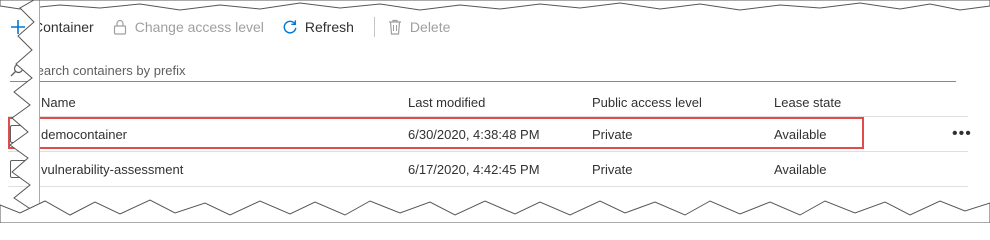 This screenshot has width=990, height=240. I want to click on delete-button: Delete, so click(423, 27).